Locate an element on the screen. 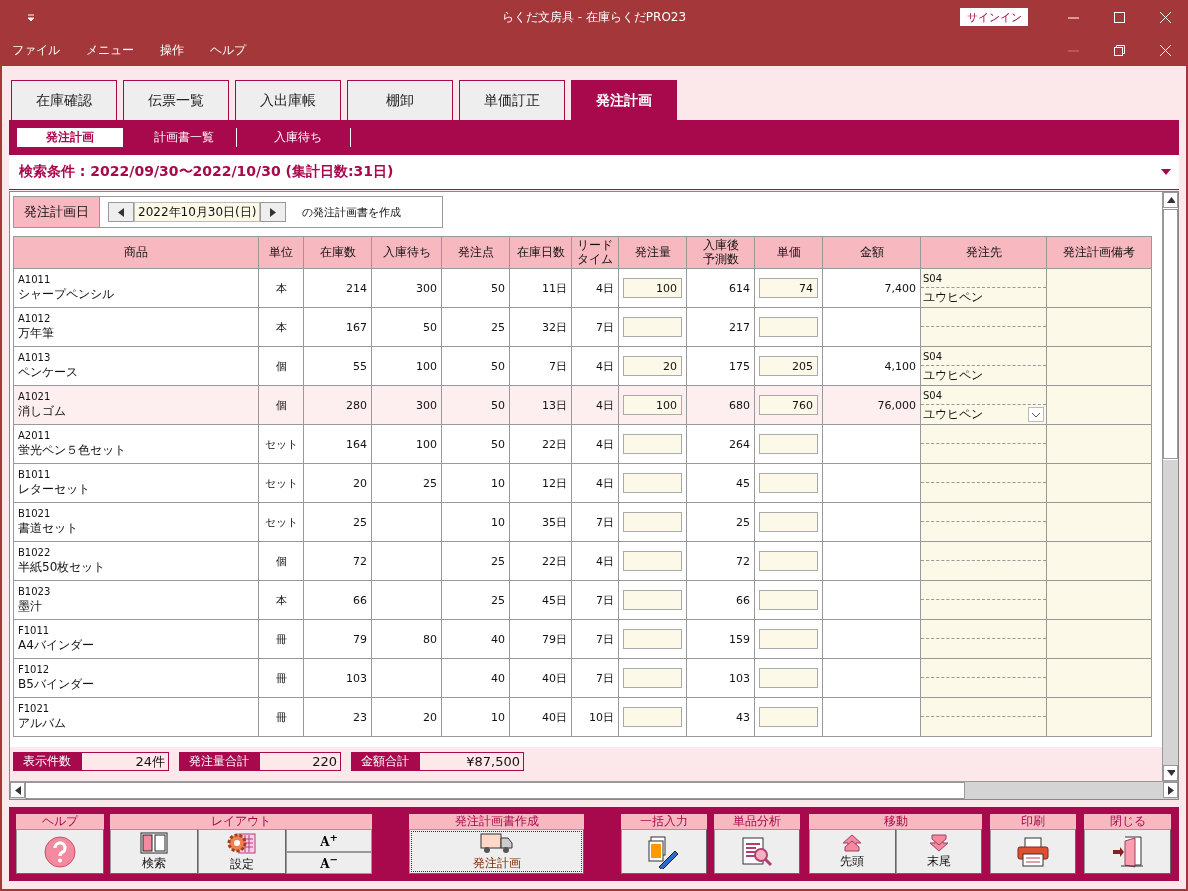 The height and width of the screenshot is (891, 1188). toolbar-button: 末尾 is located at coordinates (938, 851).